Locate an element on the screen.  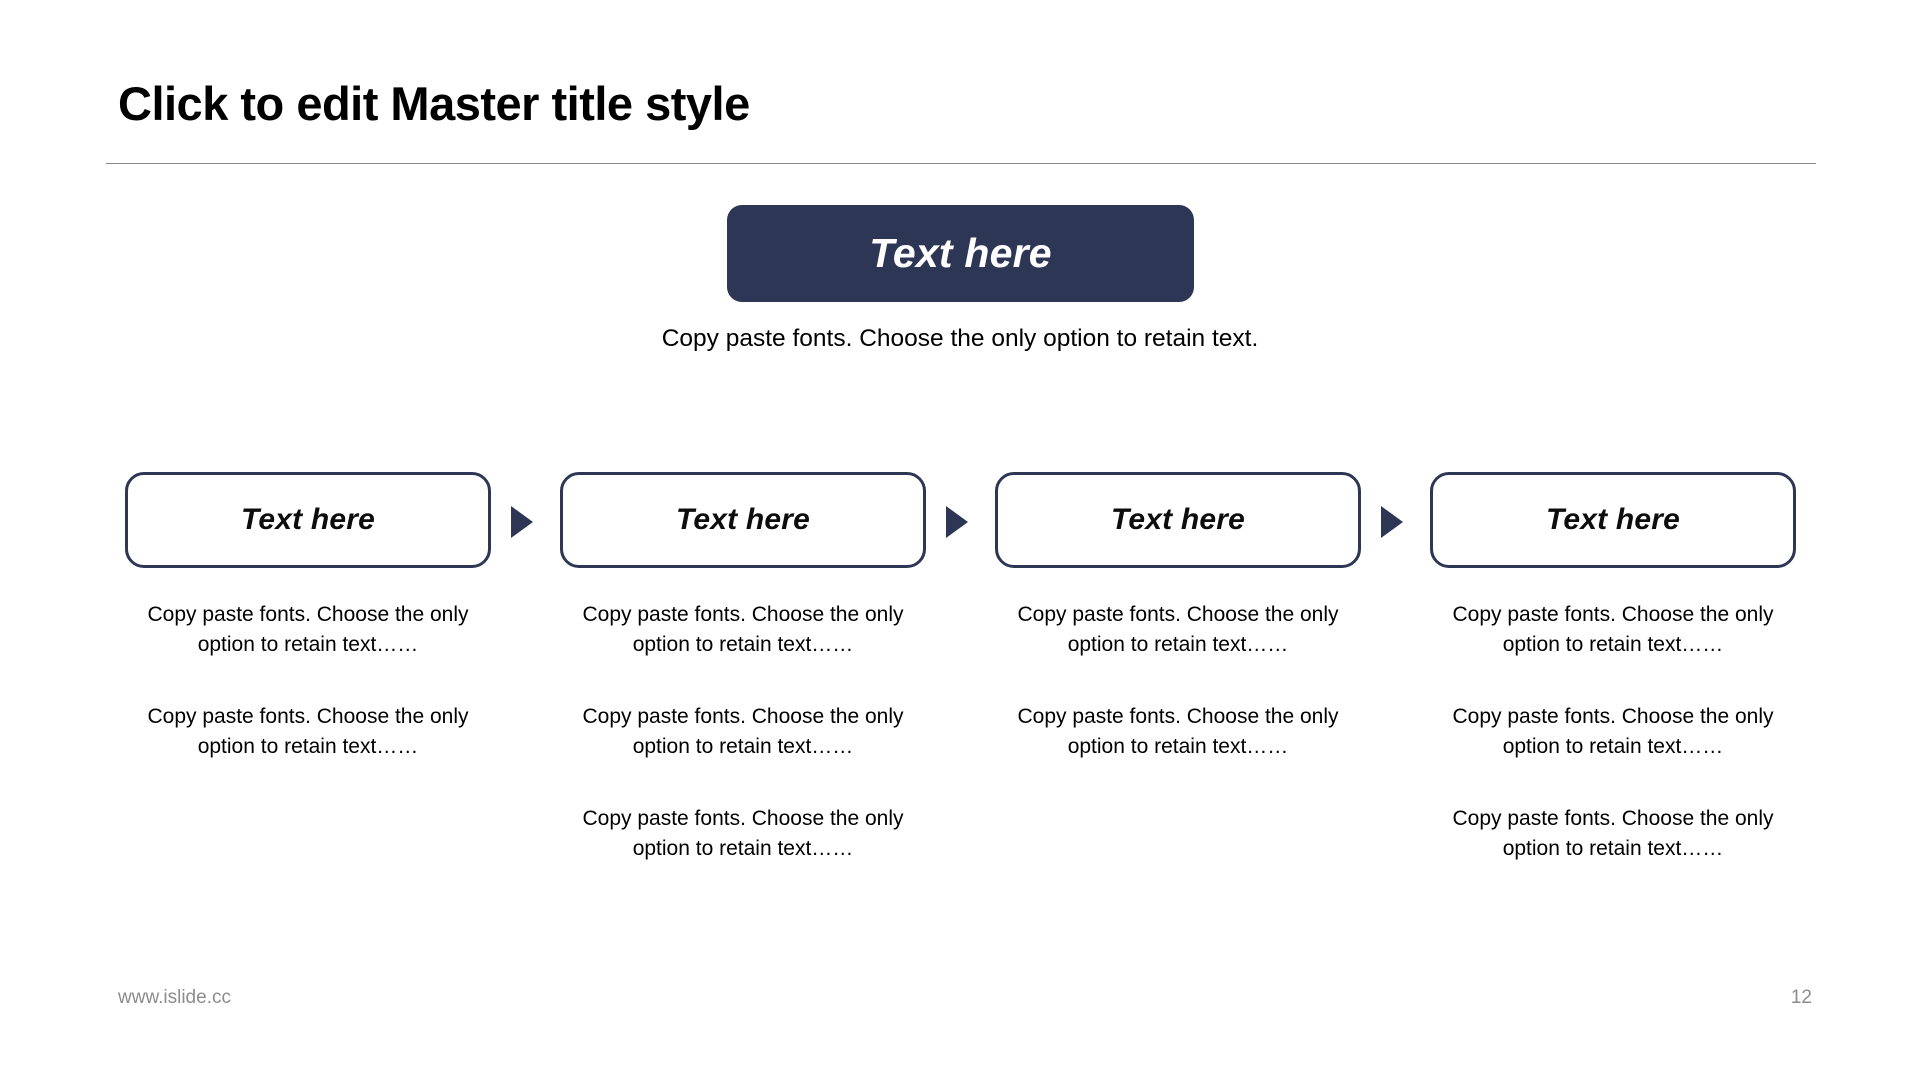
headline-badge-label: Text here is located at coordinates (960, 253).